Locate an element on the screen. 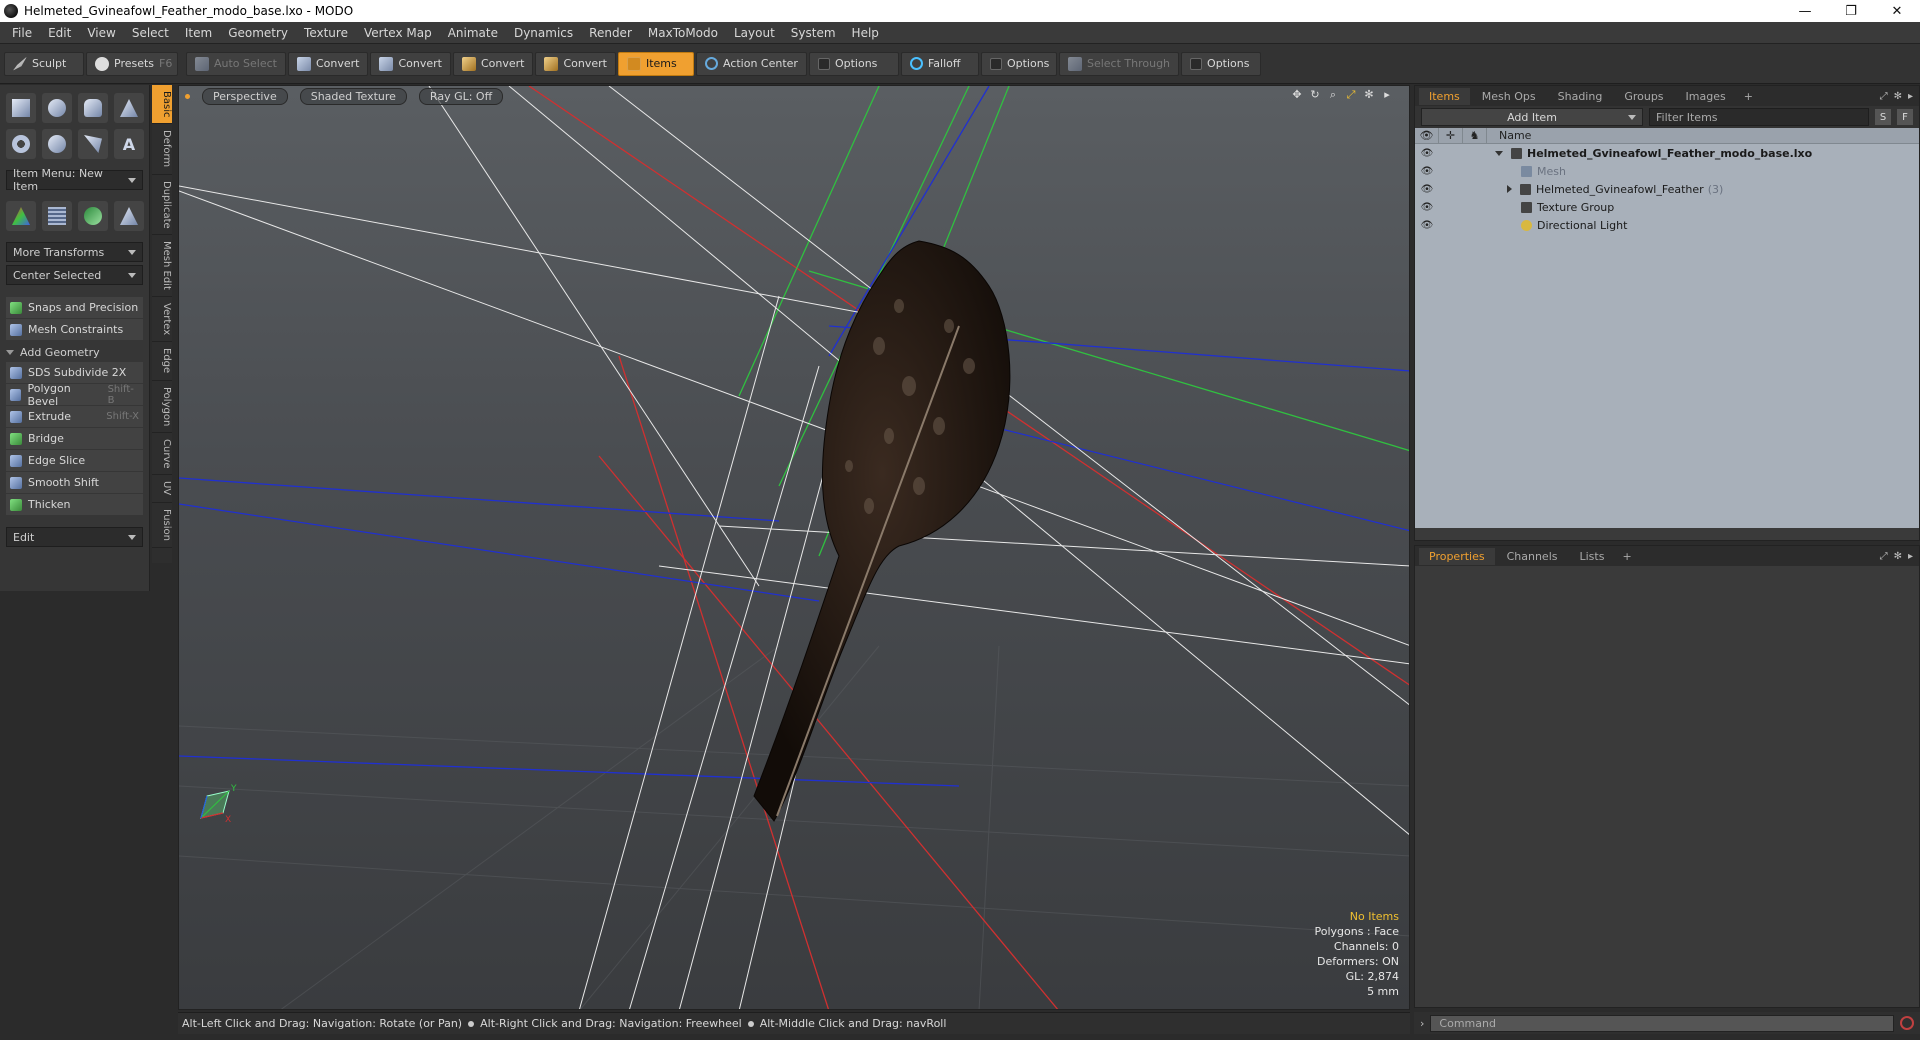 The image size is (1920, 1040). bridge-button: Bridge is located at coordinates (74, 438).